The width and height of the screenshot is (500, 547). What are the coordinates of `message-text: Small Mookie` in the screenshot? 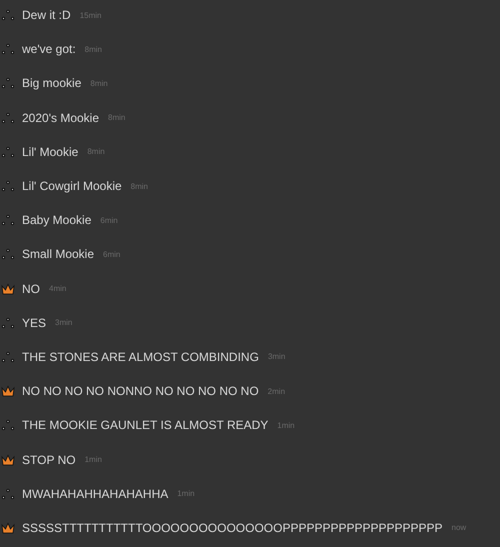 It's located at (58, 254).